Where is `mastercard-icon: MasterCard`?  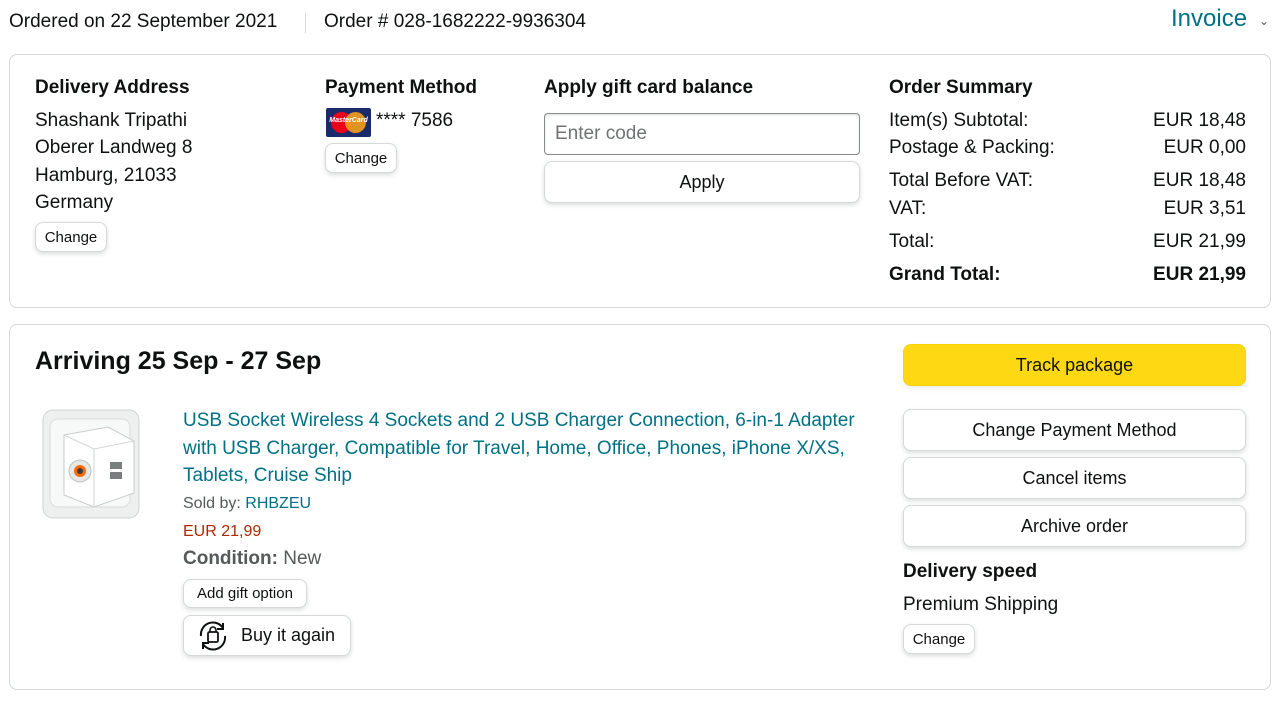
mastercard-icon: MasterCard is located at coordinates (348, 122).